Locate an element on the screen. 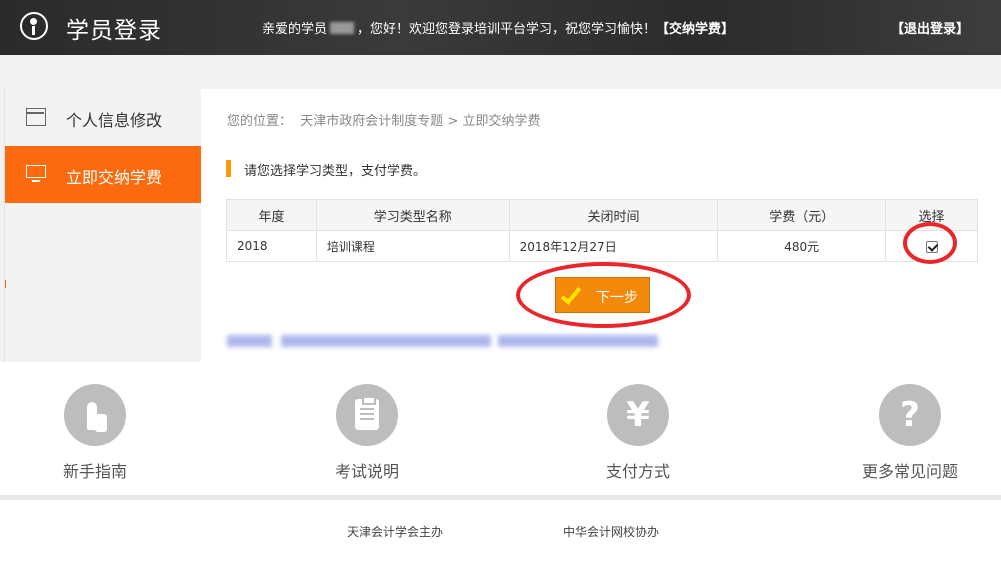 This screenshot has height=565, width=1001. link-faq: ? 更多常见问题 is located at coordinates (910, 433).